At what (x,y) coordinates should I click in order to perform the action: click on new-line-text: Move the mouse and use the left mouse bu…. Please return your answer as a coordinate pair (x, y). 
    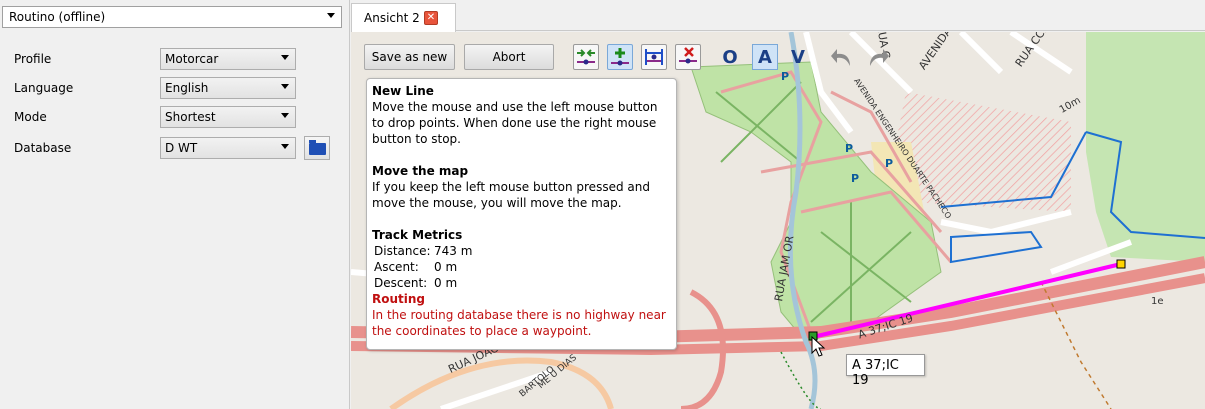
    Looking at the image, I should click on (515, 123).